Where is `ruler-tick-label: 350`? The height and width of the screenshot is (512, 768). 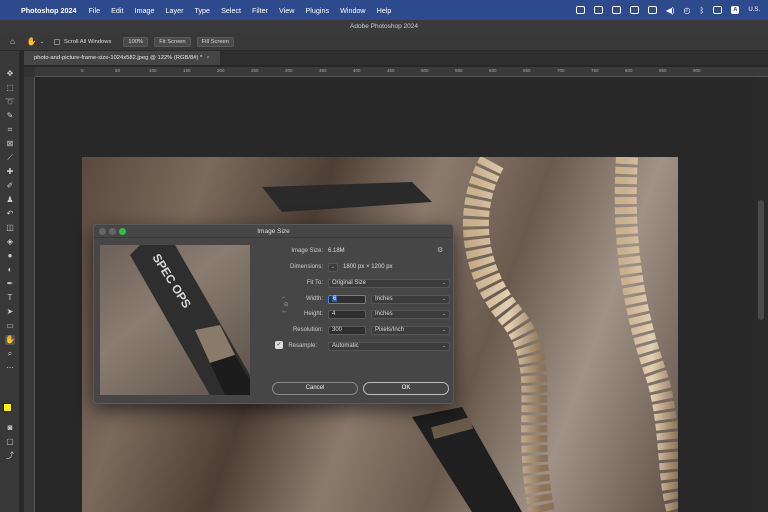 ruler-tick-label: 350 is located at coordinates (323, 70).